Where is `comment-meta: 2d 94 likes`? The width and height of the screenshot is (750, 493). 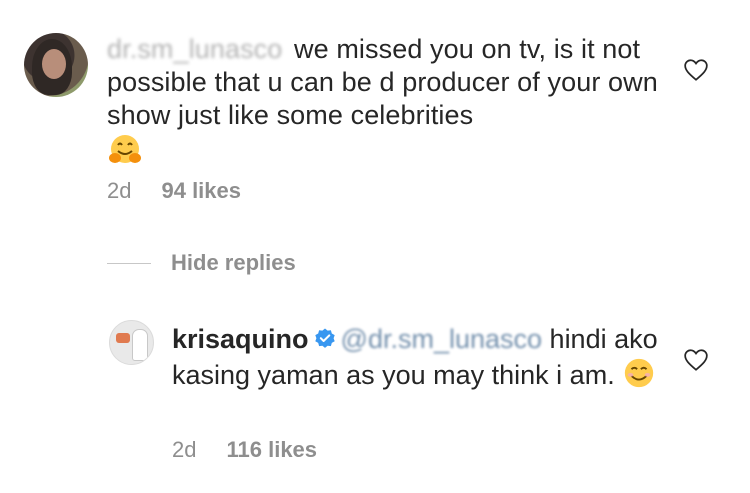 comment-meta: 2d 94 likes is located at coordinates (174, 191).